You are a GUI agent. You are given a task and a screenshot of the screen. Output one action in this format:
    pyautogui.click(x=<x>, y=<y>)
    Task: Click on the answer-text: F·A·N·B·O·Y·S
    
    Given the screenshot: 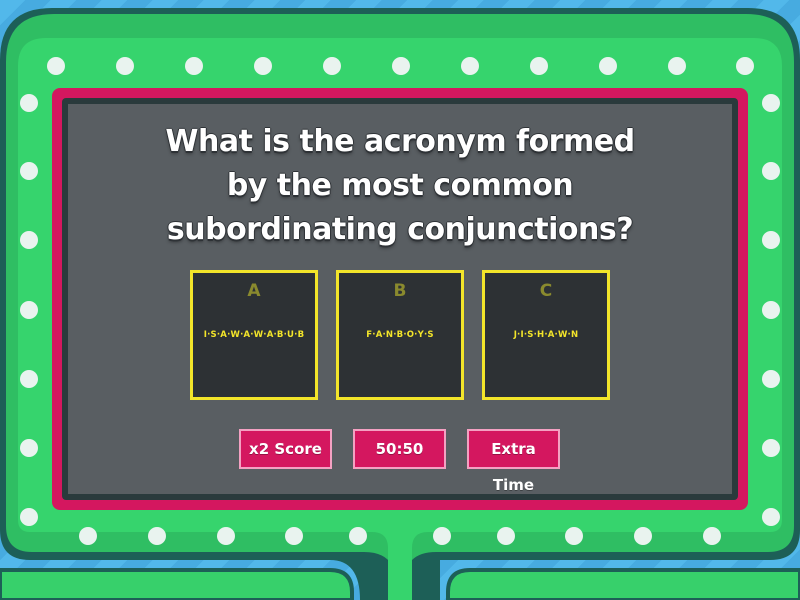 What is the action you would take?
    pyautogui.click(x=400, y=335)
    